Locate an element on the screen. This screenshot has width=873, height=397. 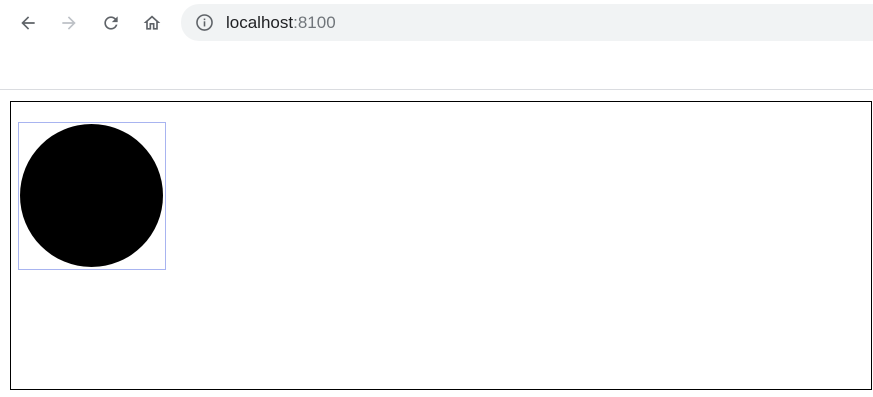
url-text: localhost:8100 is located at coordinates (281, 22).